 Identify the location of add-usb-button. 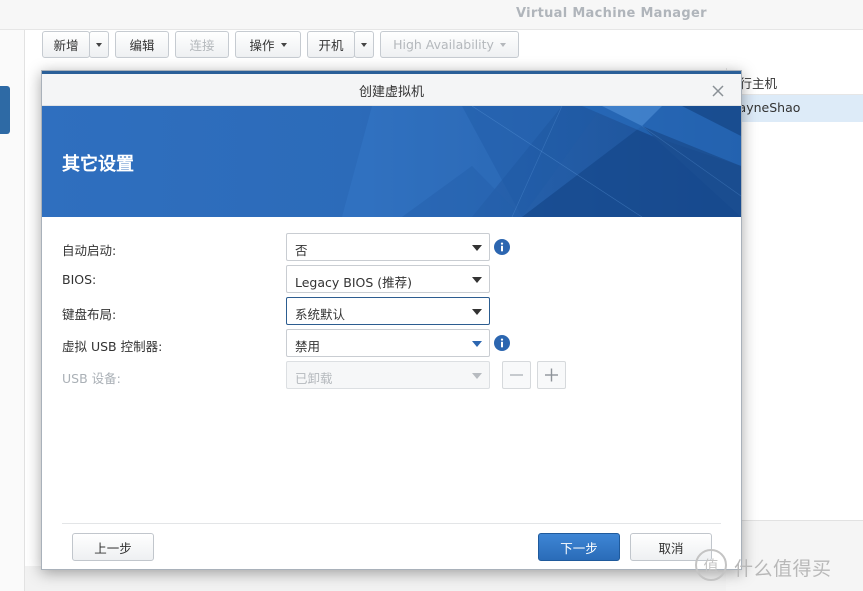
(551, 375).